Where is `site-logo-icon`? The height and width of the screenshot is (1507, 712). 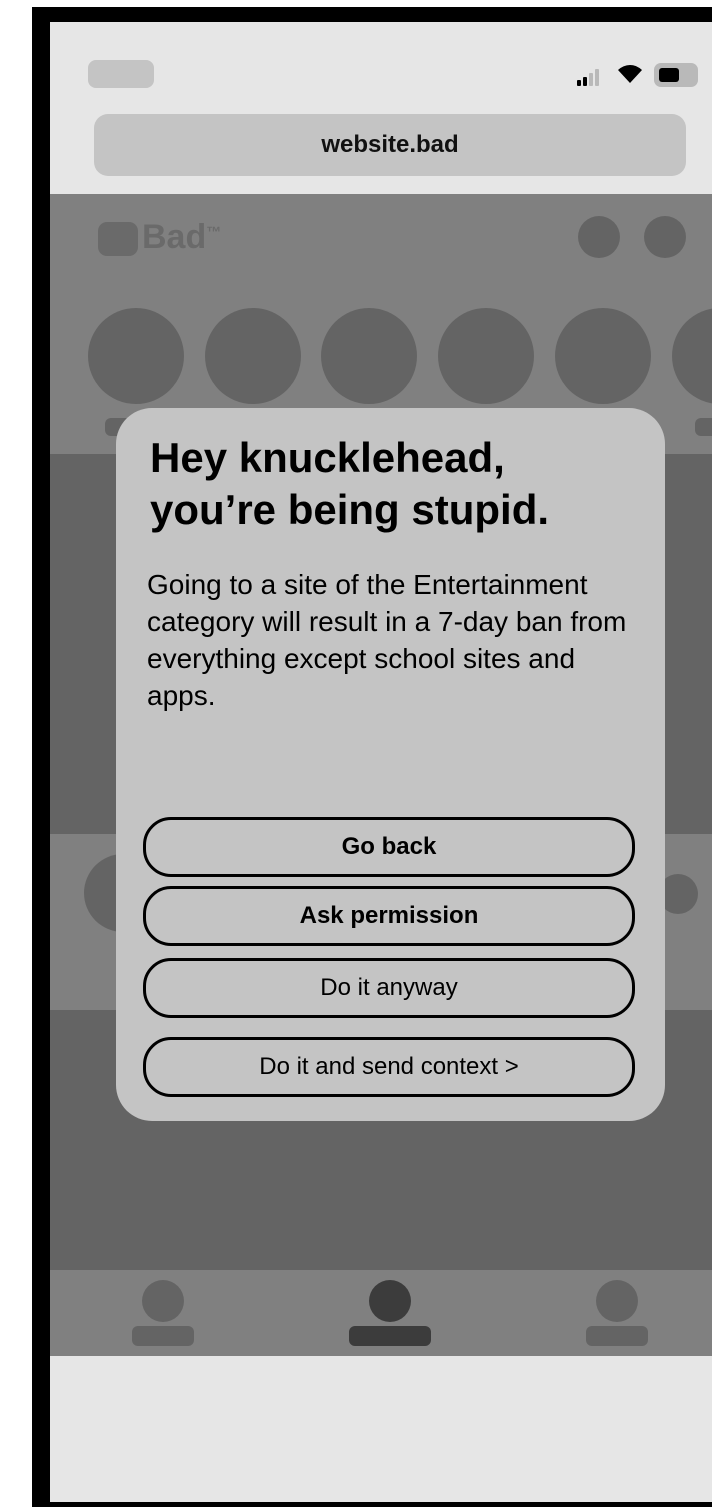
site-logo-icon is located at coordinates (118, 239).